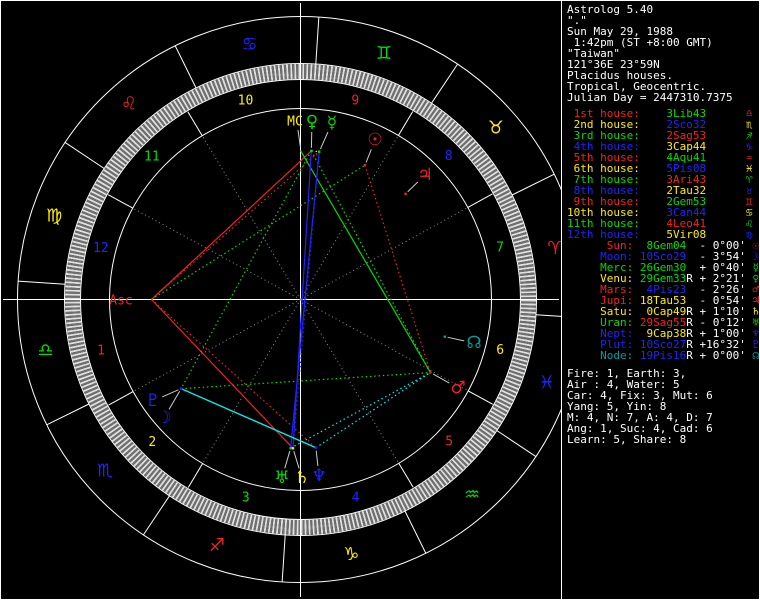  Describe the element at coordinates (129, 104) in the screenshot. I see `leo-icon: ♌` at that location.